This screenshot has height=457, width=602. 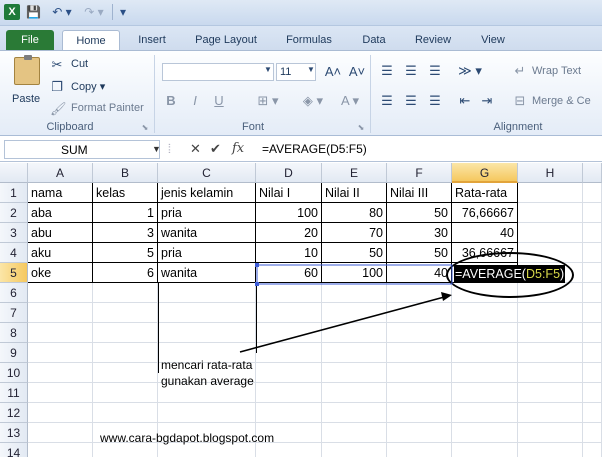 What do you see at coordinates (357, 71) in the screenshot?
I see `shrink-font-icon: A˅` at bounding box center [357, 71].